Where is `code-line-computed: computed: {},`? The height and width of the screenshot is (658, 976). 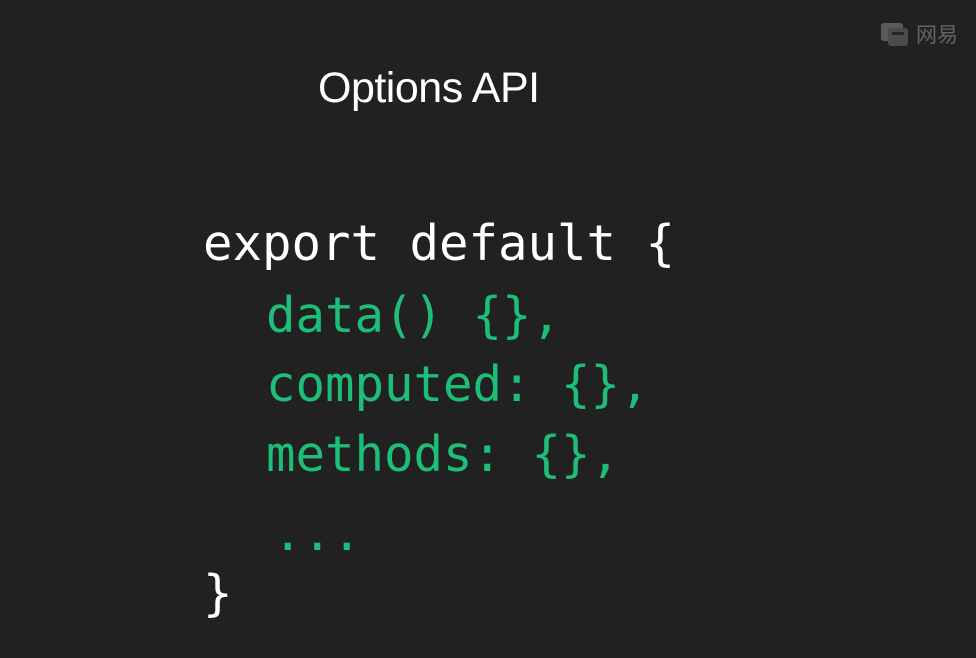
code-line-computed: computed: {}, is located at coordinates (458, 384).